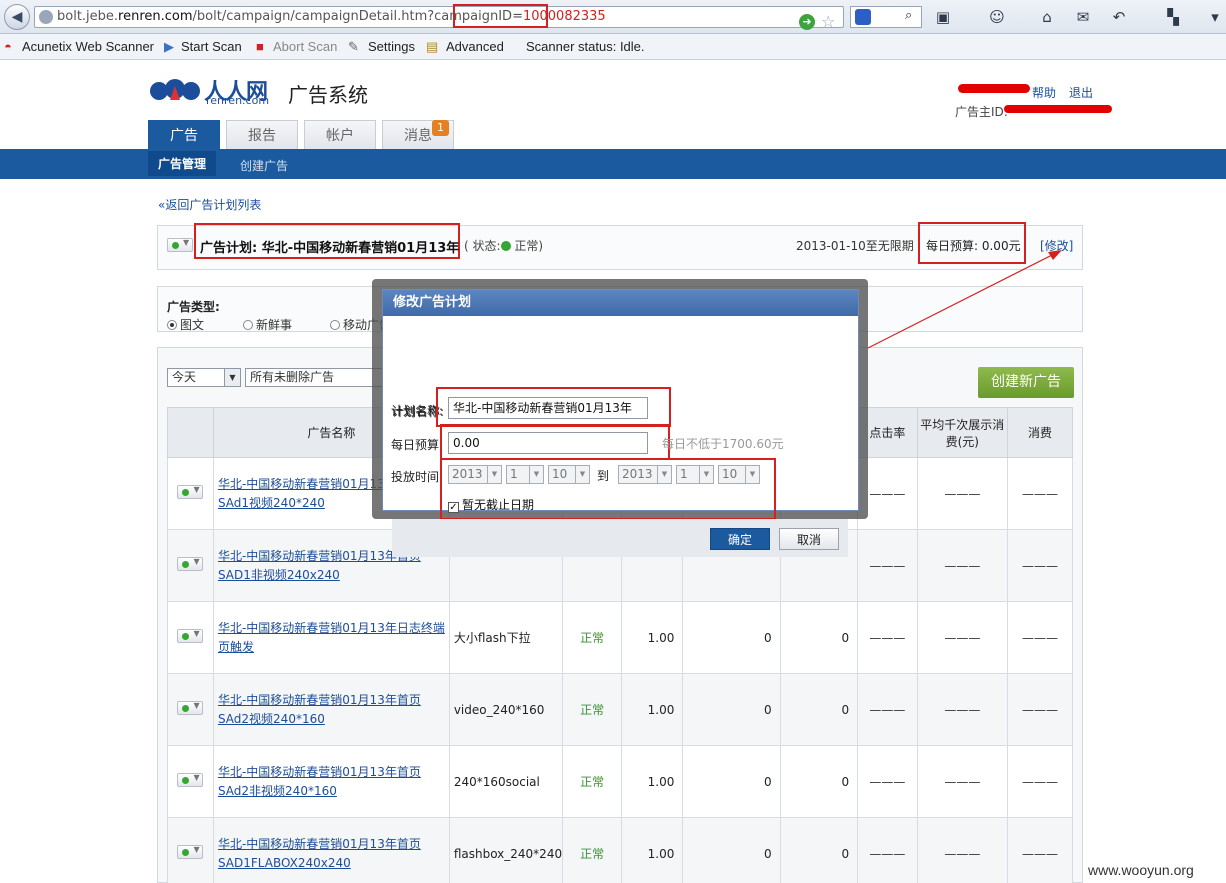 This screenshot has width=1226, height=883. I want to click on cancel-button: 取消, so click(809, 539).